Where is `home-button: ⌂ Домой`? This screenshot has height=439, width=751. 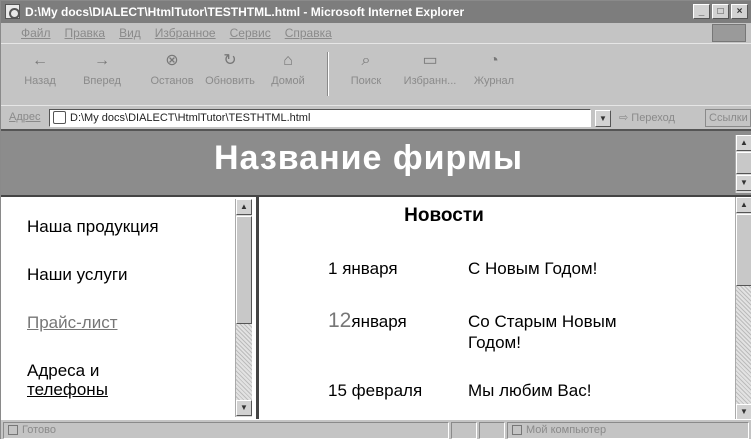 home-button: ⌂ Домой is located at coordinates (288, 68).